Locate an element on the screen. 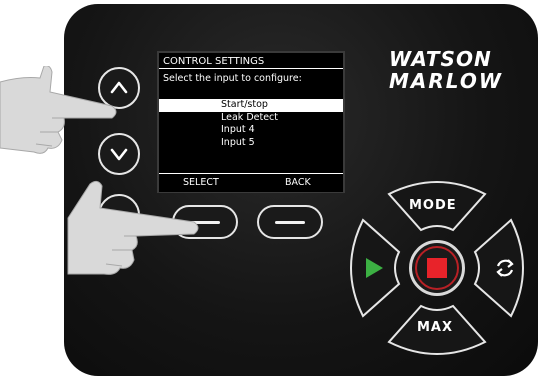 This screenshot has width=540, height=377. pointing-hand-lower is located at coordinates (133, 227).